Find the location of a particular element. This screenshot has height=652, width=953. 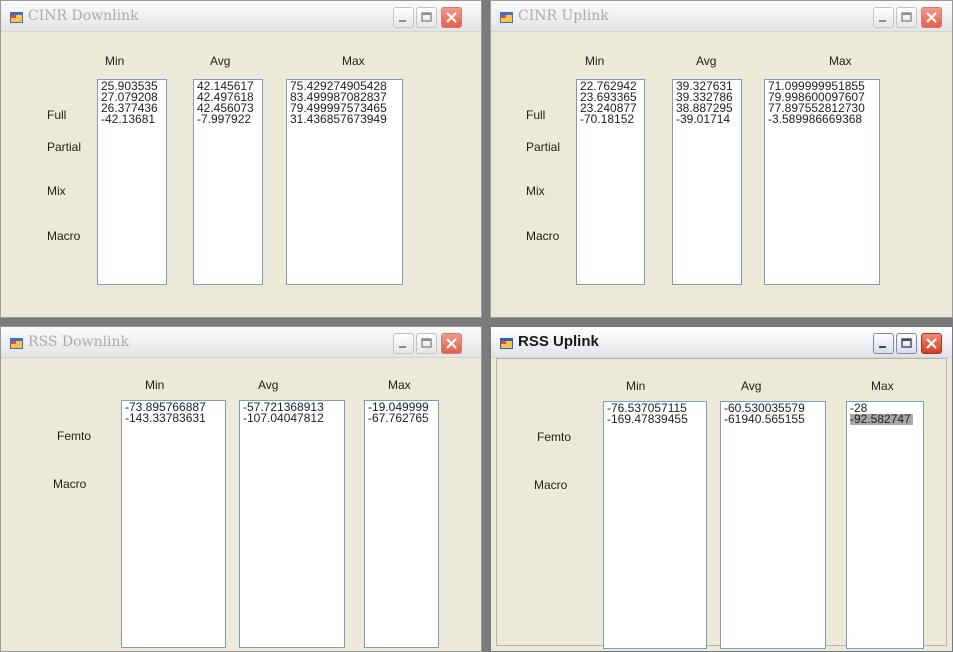

list-item: -42.13681 is located at coordinates (133, 119).